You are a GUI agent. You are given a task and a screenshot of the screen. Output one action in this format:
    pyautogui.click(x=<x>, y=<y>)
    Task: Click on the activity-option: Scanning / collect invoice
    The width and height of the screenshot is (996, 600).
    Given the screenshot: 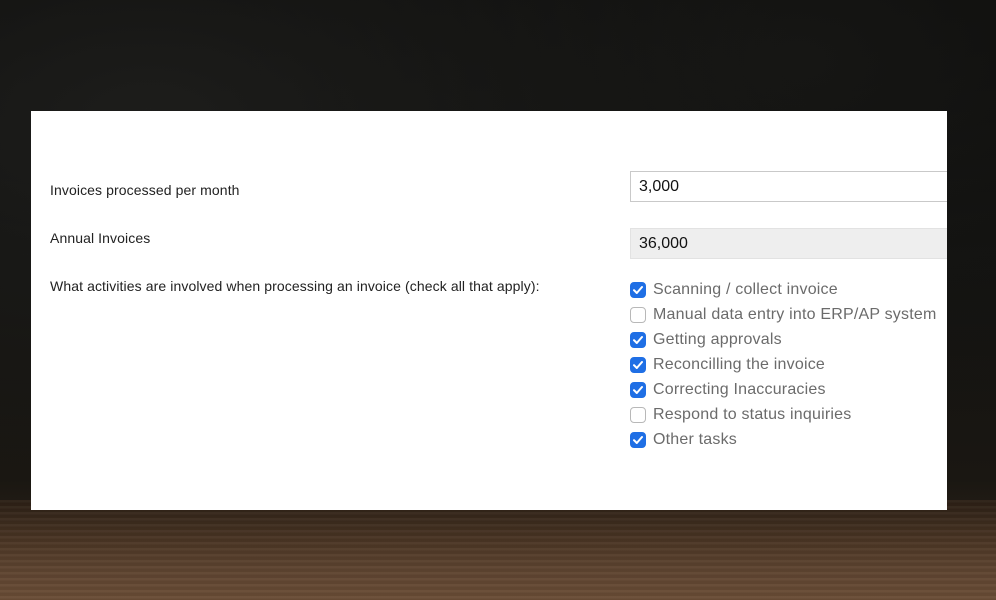 What is the action you would take?
    pyautogui.click(x=783, y=289)
    